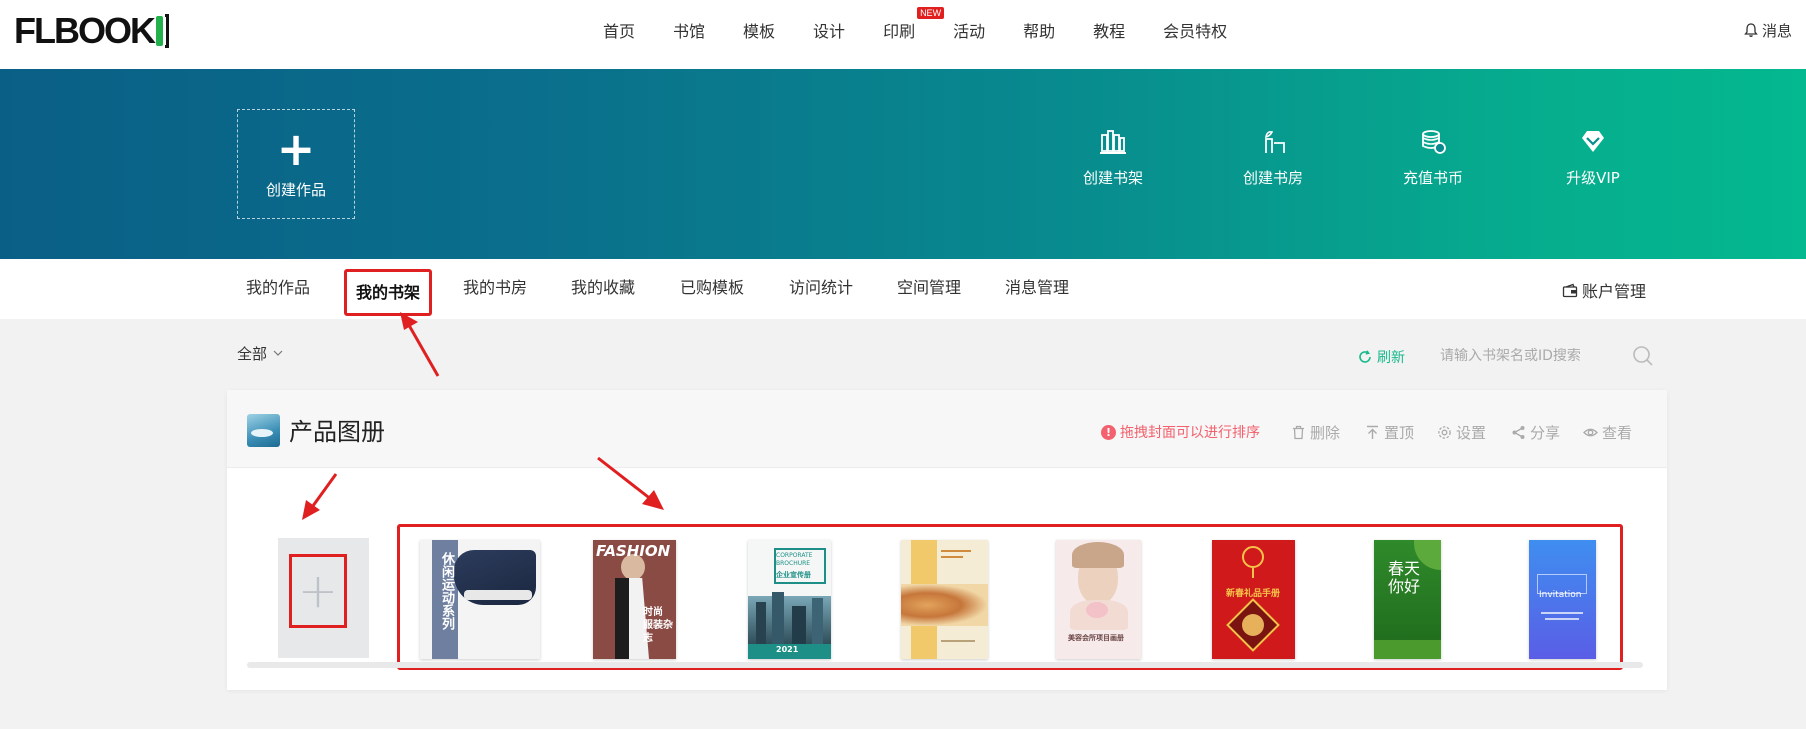  Describe the element at coordinates (1404, 577) in the screenshot. I see `book-cover-title: 春天你好` at that location.